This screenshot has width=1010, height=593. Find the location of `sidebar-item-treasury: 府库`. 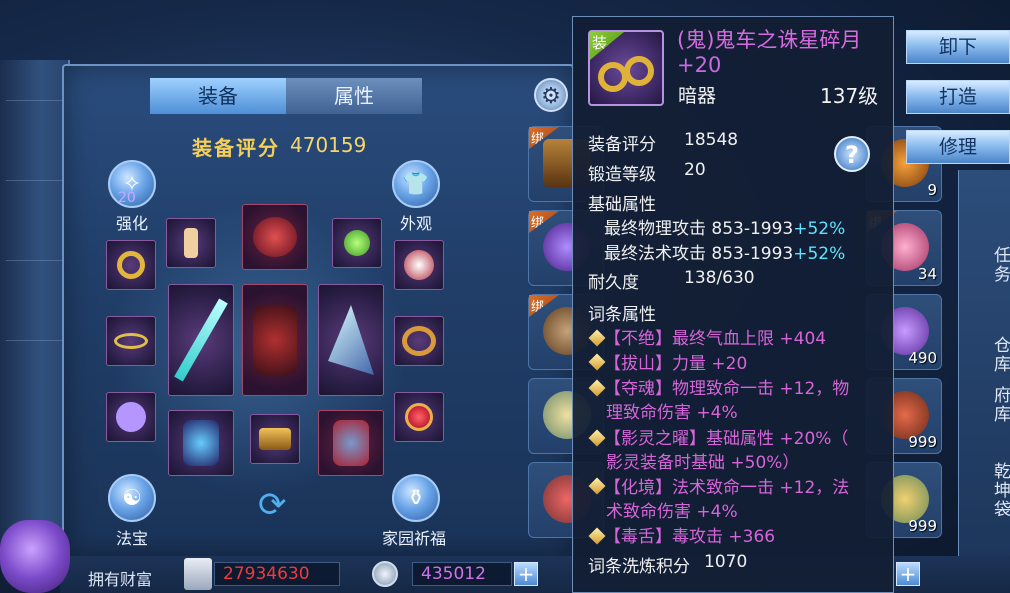

sidebar-item-treasury: 府库 is located at coordinates (999, 405).